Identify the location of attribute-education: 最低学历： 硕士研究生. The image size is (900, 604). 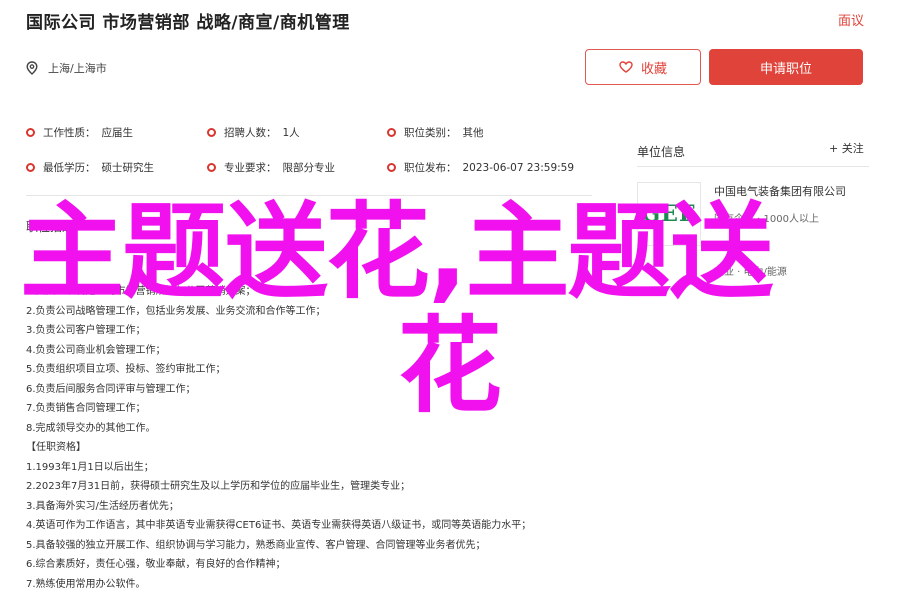
(90, 167).